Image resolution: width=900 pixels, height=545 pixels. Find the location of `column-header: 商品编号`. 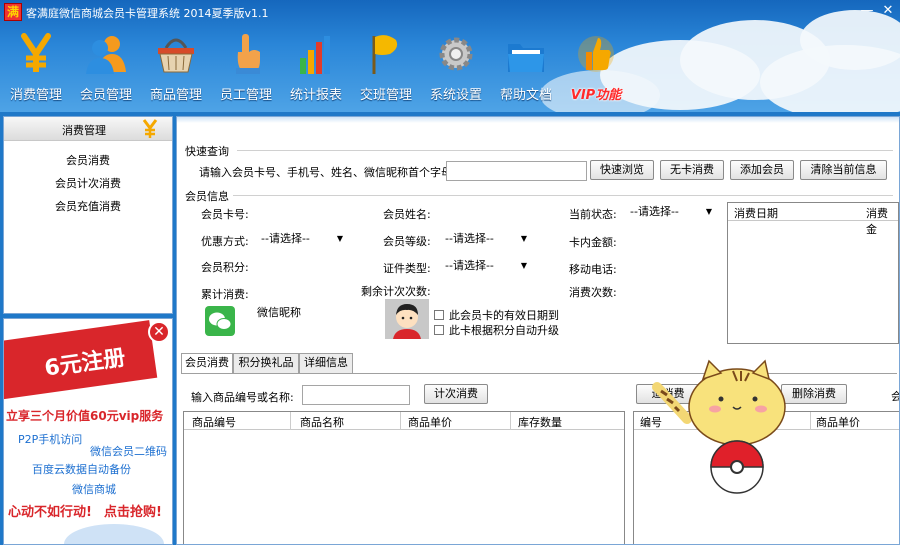

column-header: 商品编号 is located at coordinates (214, 422).